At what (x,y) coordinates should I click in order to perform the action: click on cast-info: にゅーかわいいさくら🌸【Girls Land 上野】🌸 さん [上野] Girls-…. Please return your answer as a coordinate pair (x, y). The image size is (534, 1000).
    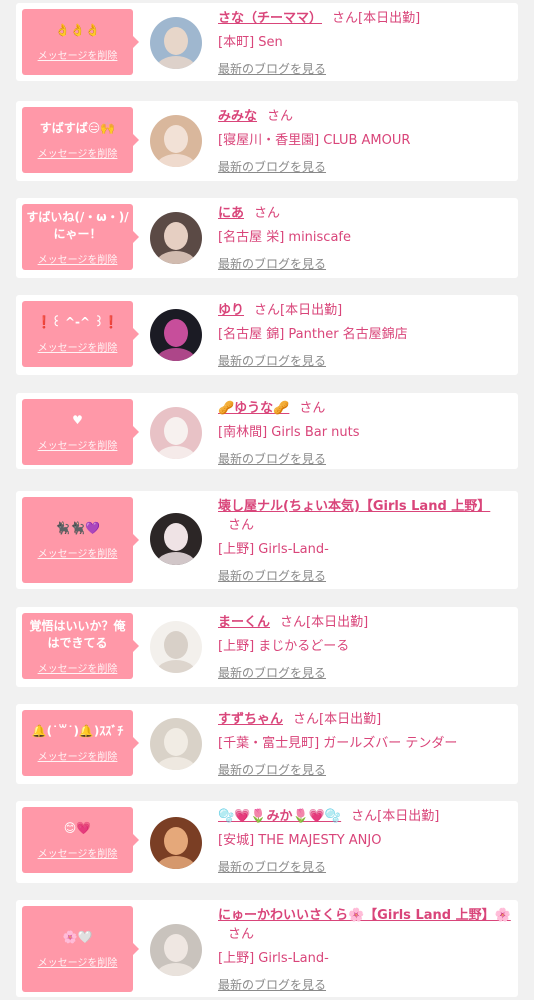
    Looking at the image, I should click on (365, 949).